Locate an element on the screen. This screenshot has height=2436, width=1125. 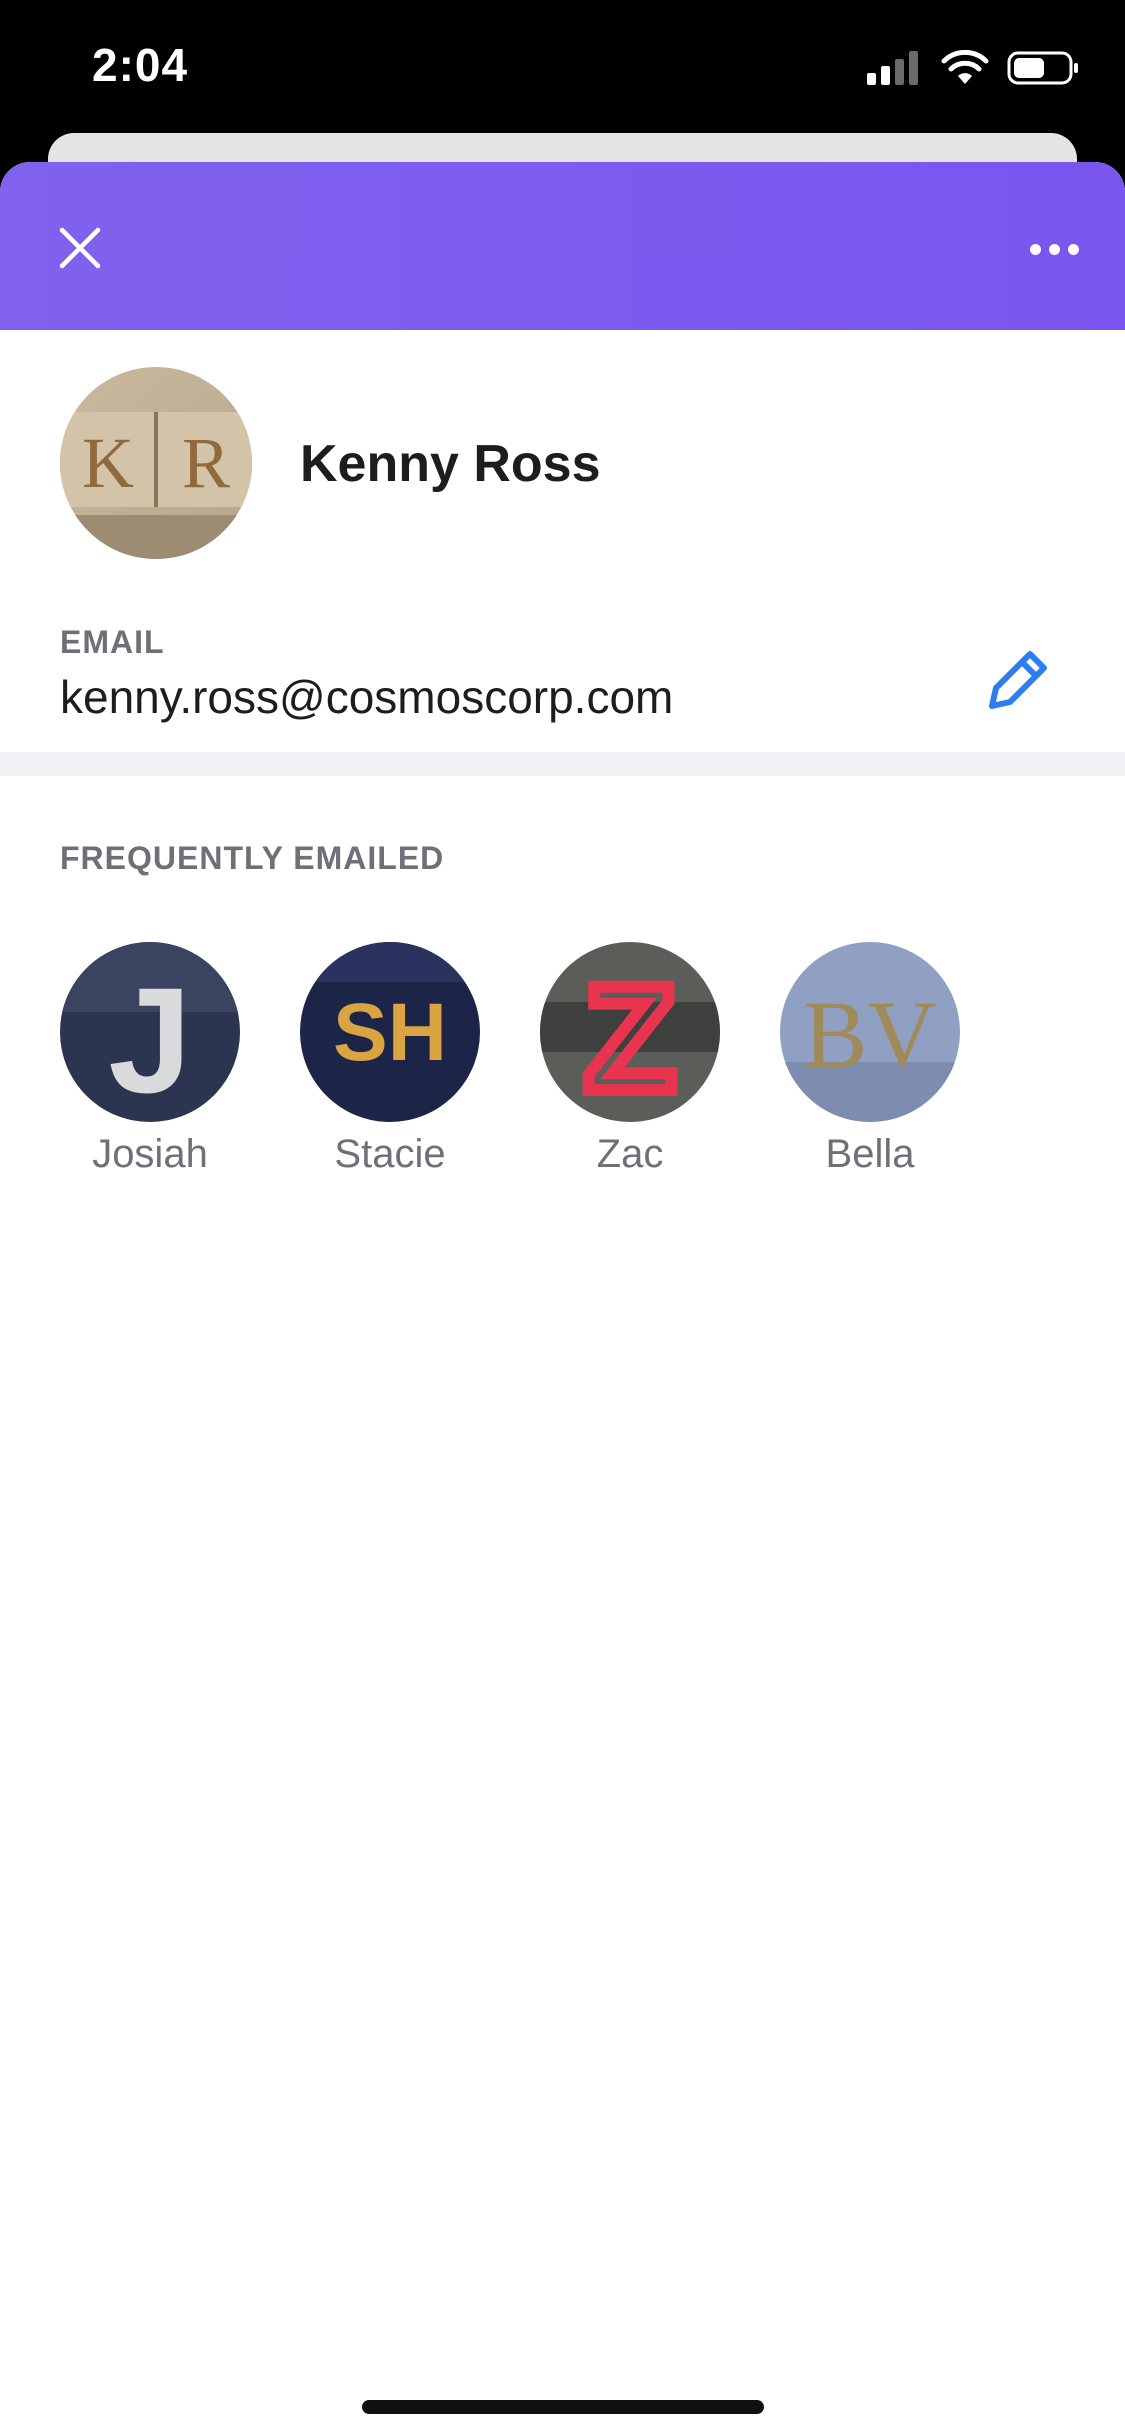
contact-avatar: J is located at coordinates (150, 1032).